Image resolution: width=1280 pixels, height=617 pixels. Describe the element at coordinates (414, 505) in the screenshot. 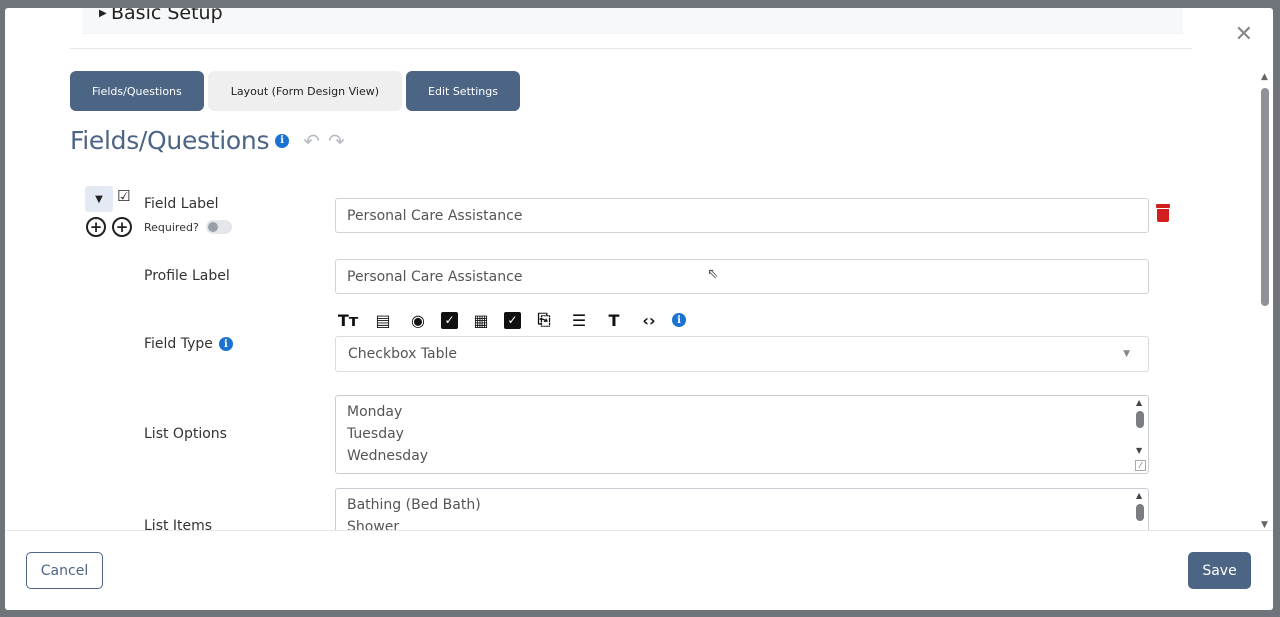

I see `list-item: Bathing (Bed Bath)` at that location.